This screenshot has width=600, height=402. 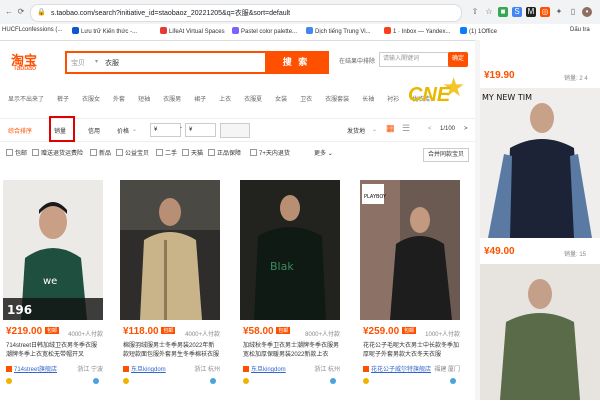 What do you see at coordinates (540, 332) in the screenshot?
I see `rec-image` at bounding box center [540, 332].